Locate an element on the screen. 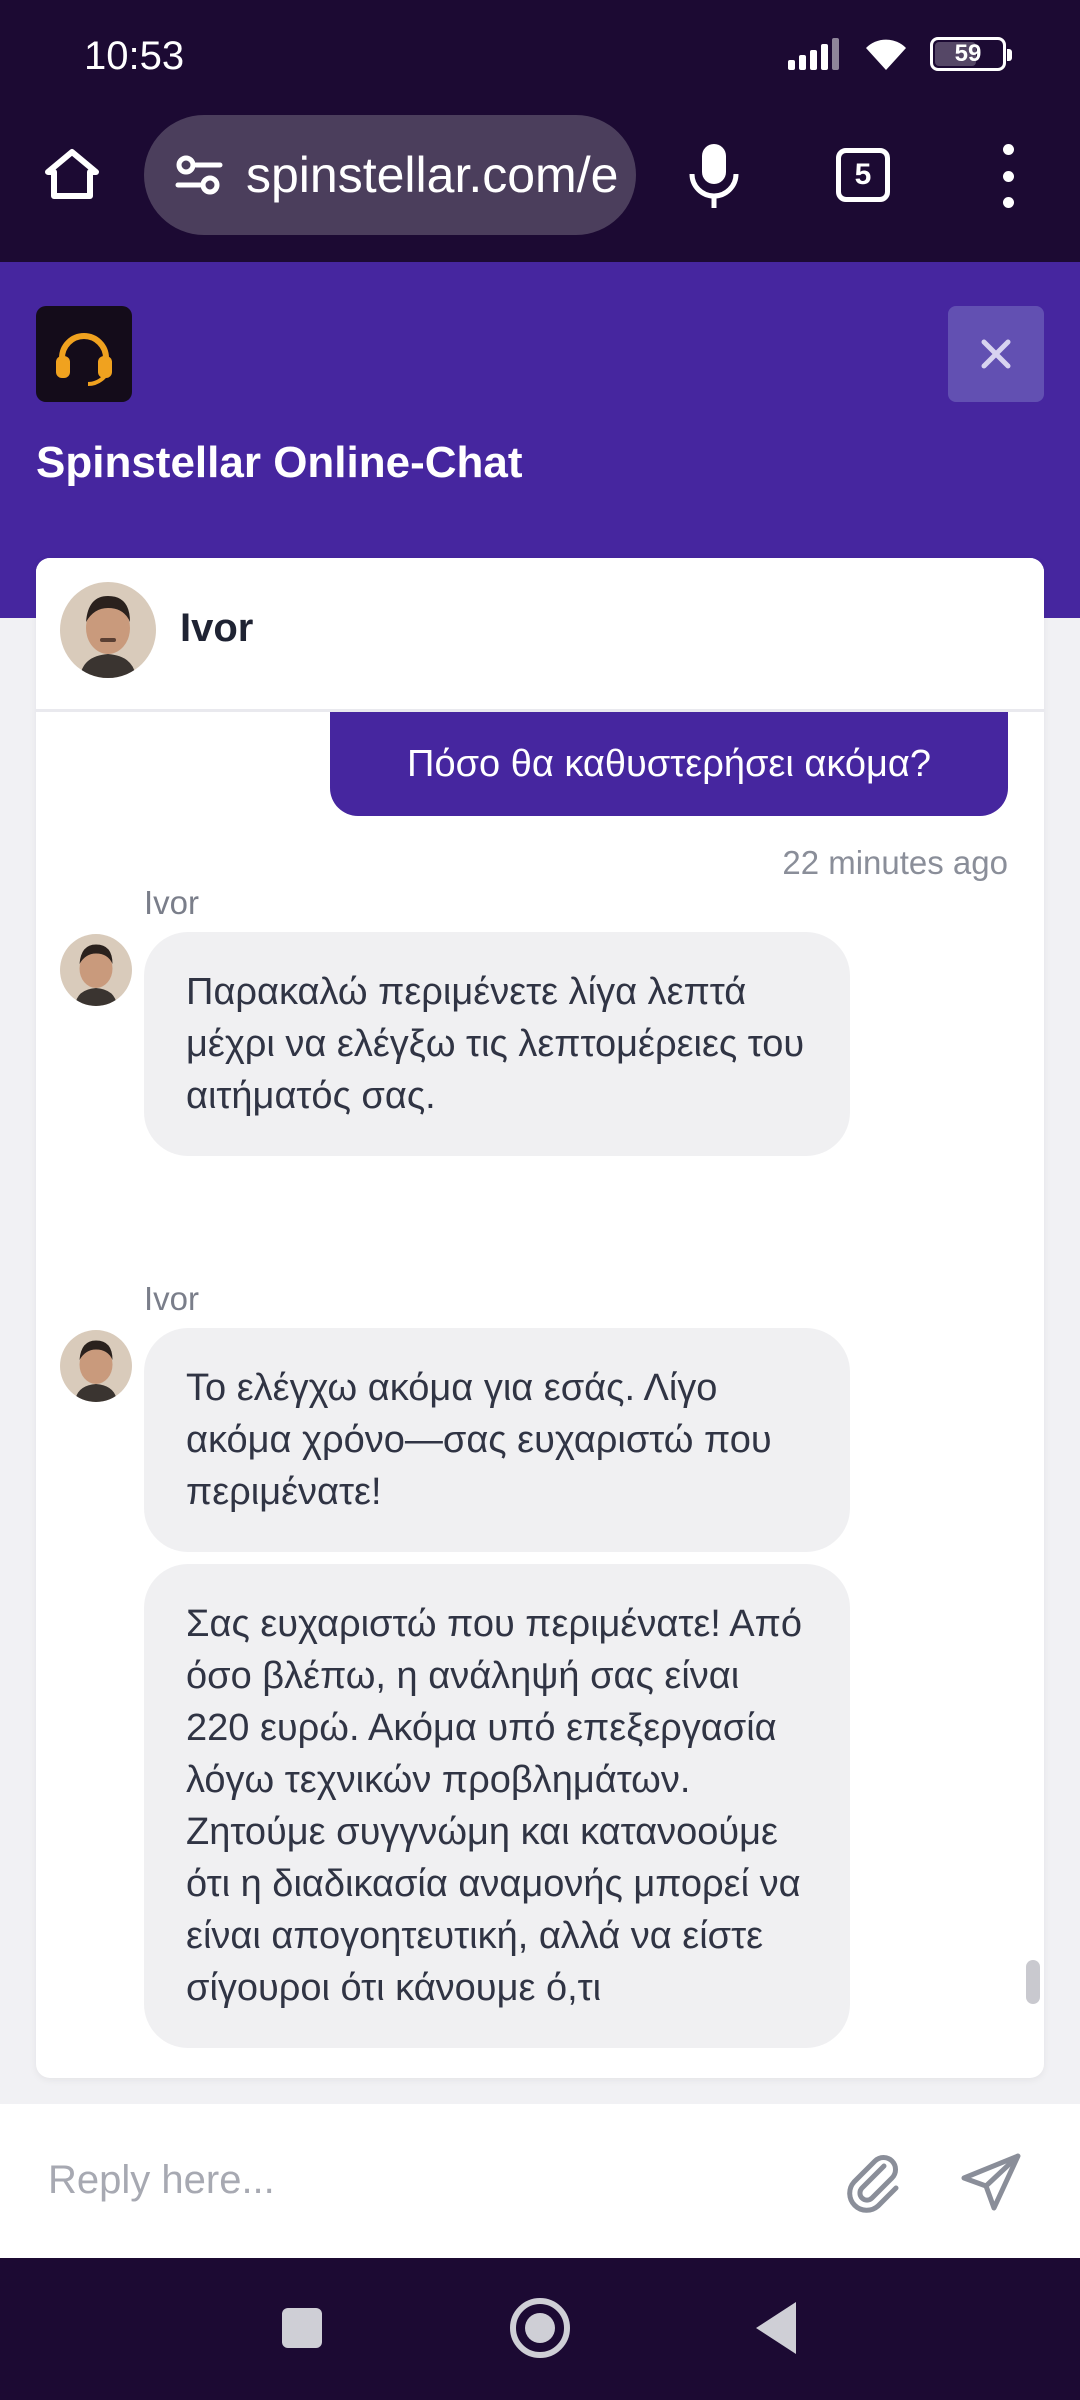 The height and width of the screenshot is (2400, 1080). home-nav-icon is located at coordinates (540, 2328).